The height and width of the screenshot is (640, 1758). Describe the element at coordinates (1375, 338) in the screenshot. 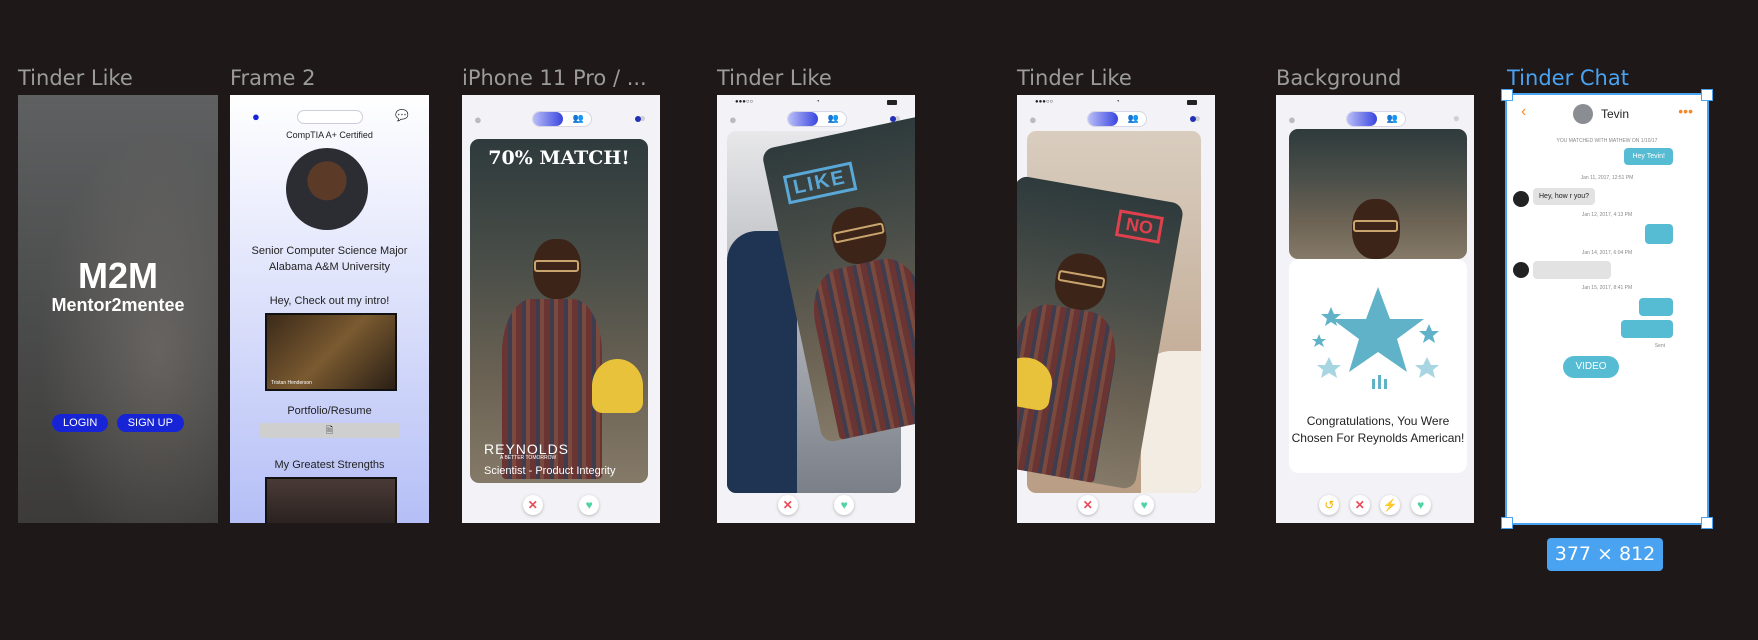

I see `star-icon` at that location.